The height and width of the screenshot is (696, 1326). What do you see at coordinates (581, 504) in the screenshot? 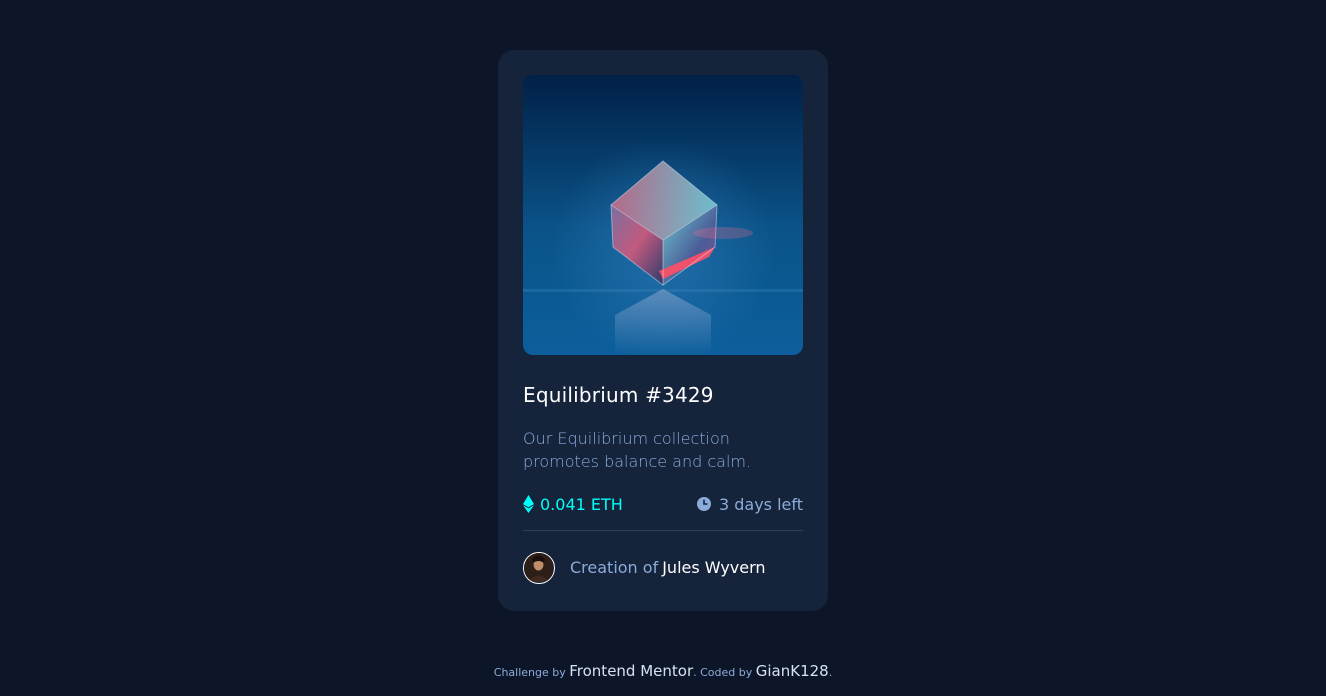
I see `price-value: 0.041 ETH` at bounding box center [581, 504].